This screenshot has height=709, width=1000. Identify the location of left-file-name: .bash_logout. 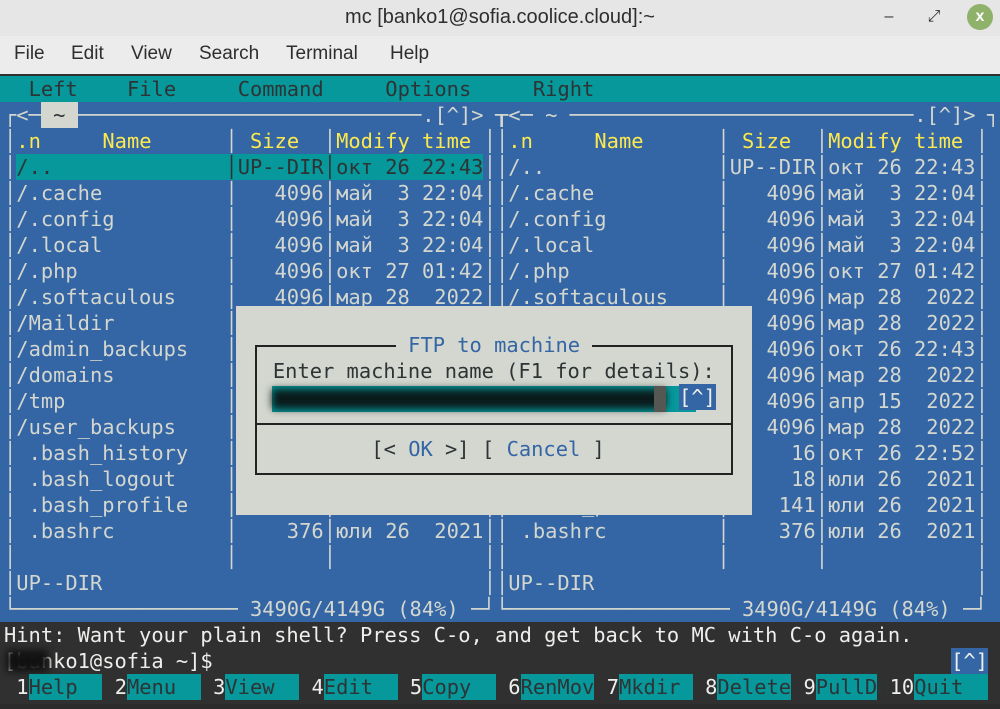
(96, 479).